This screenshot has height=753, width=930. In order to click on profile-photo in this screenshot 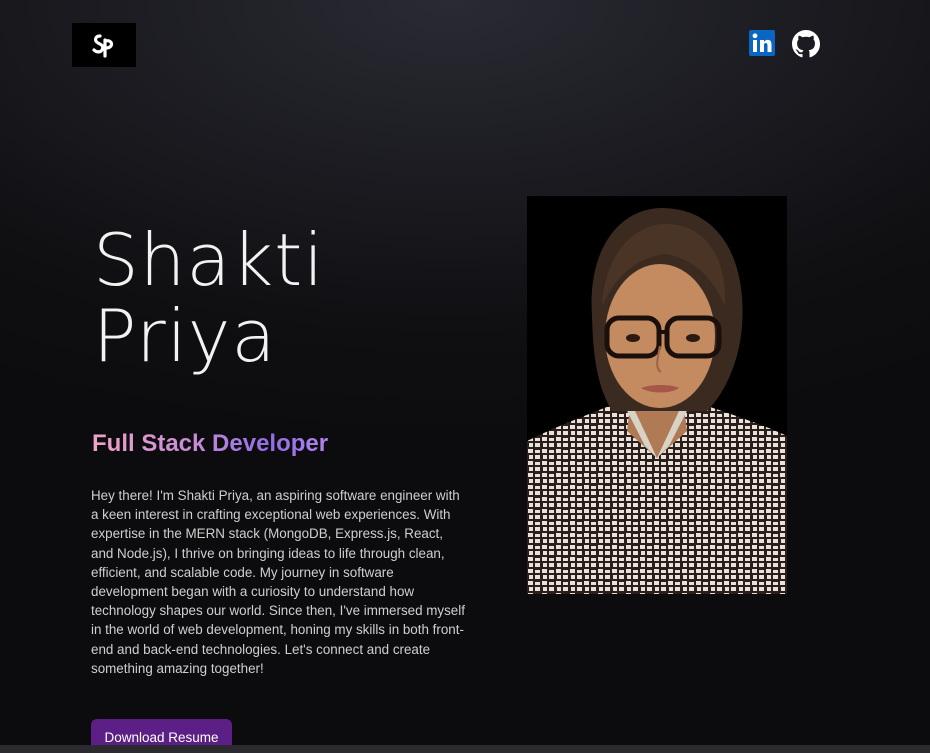, I will do `click(657, 395)`.